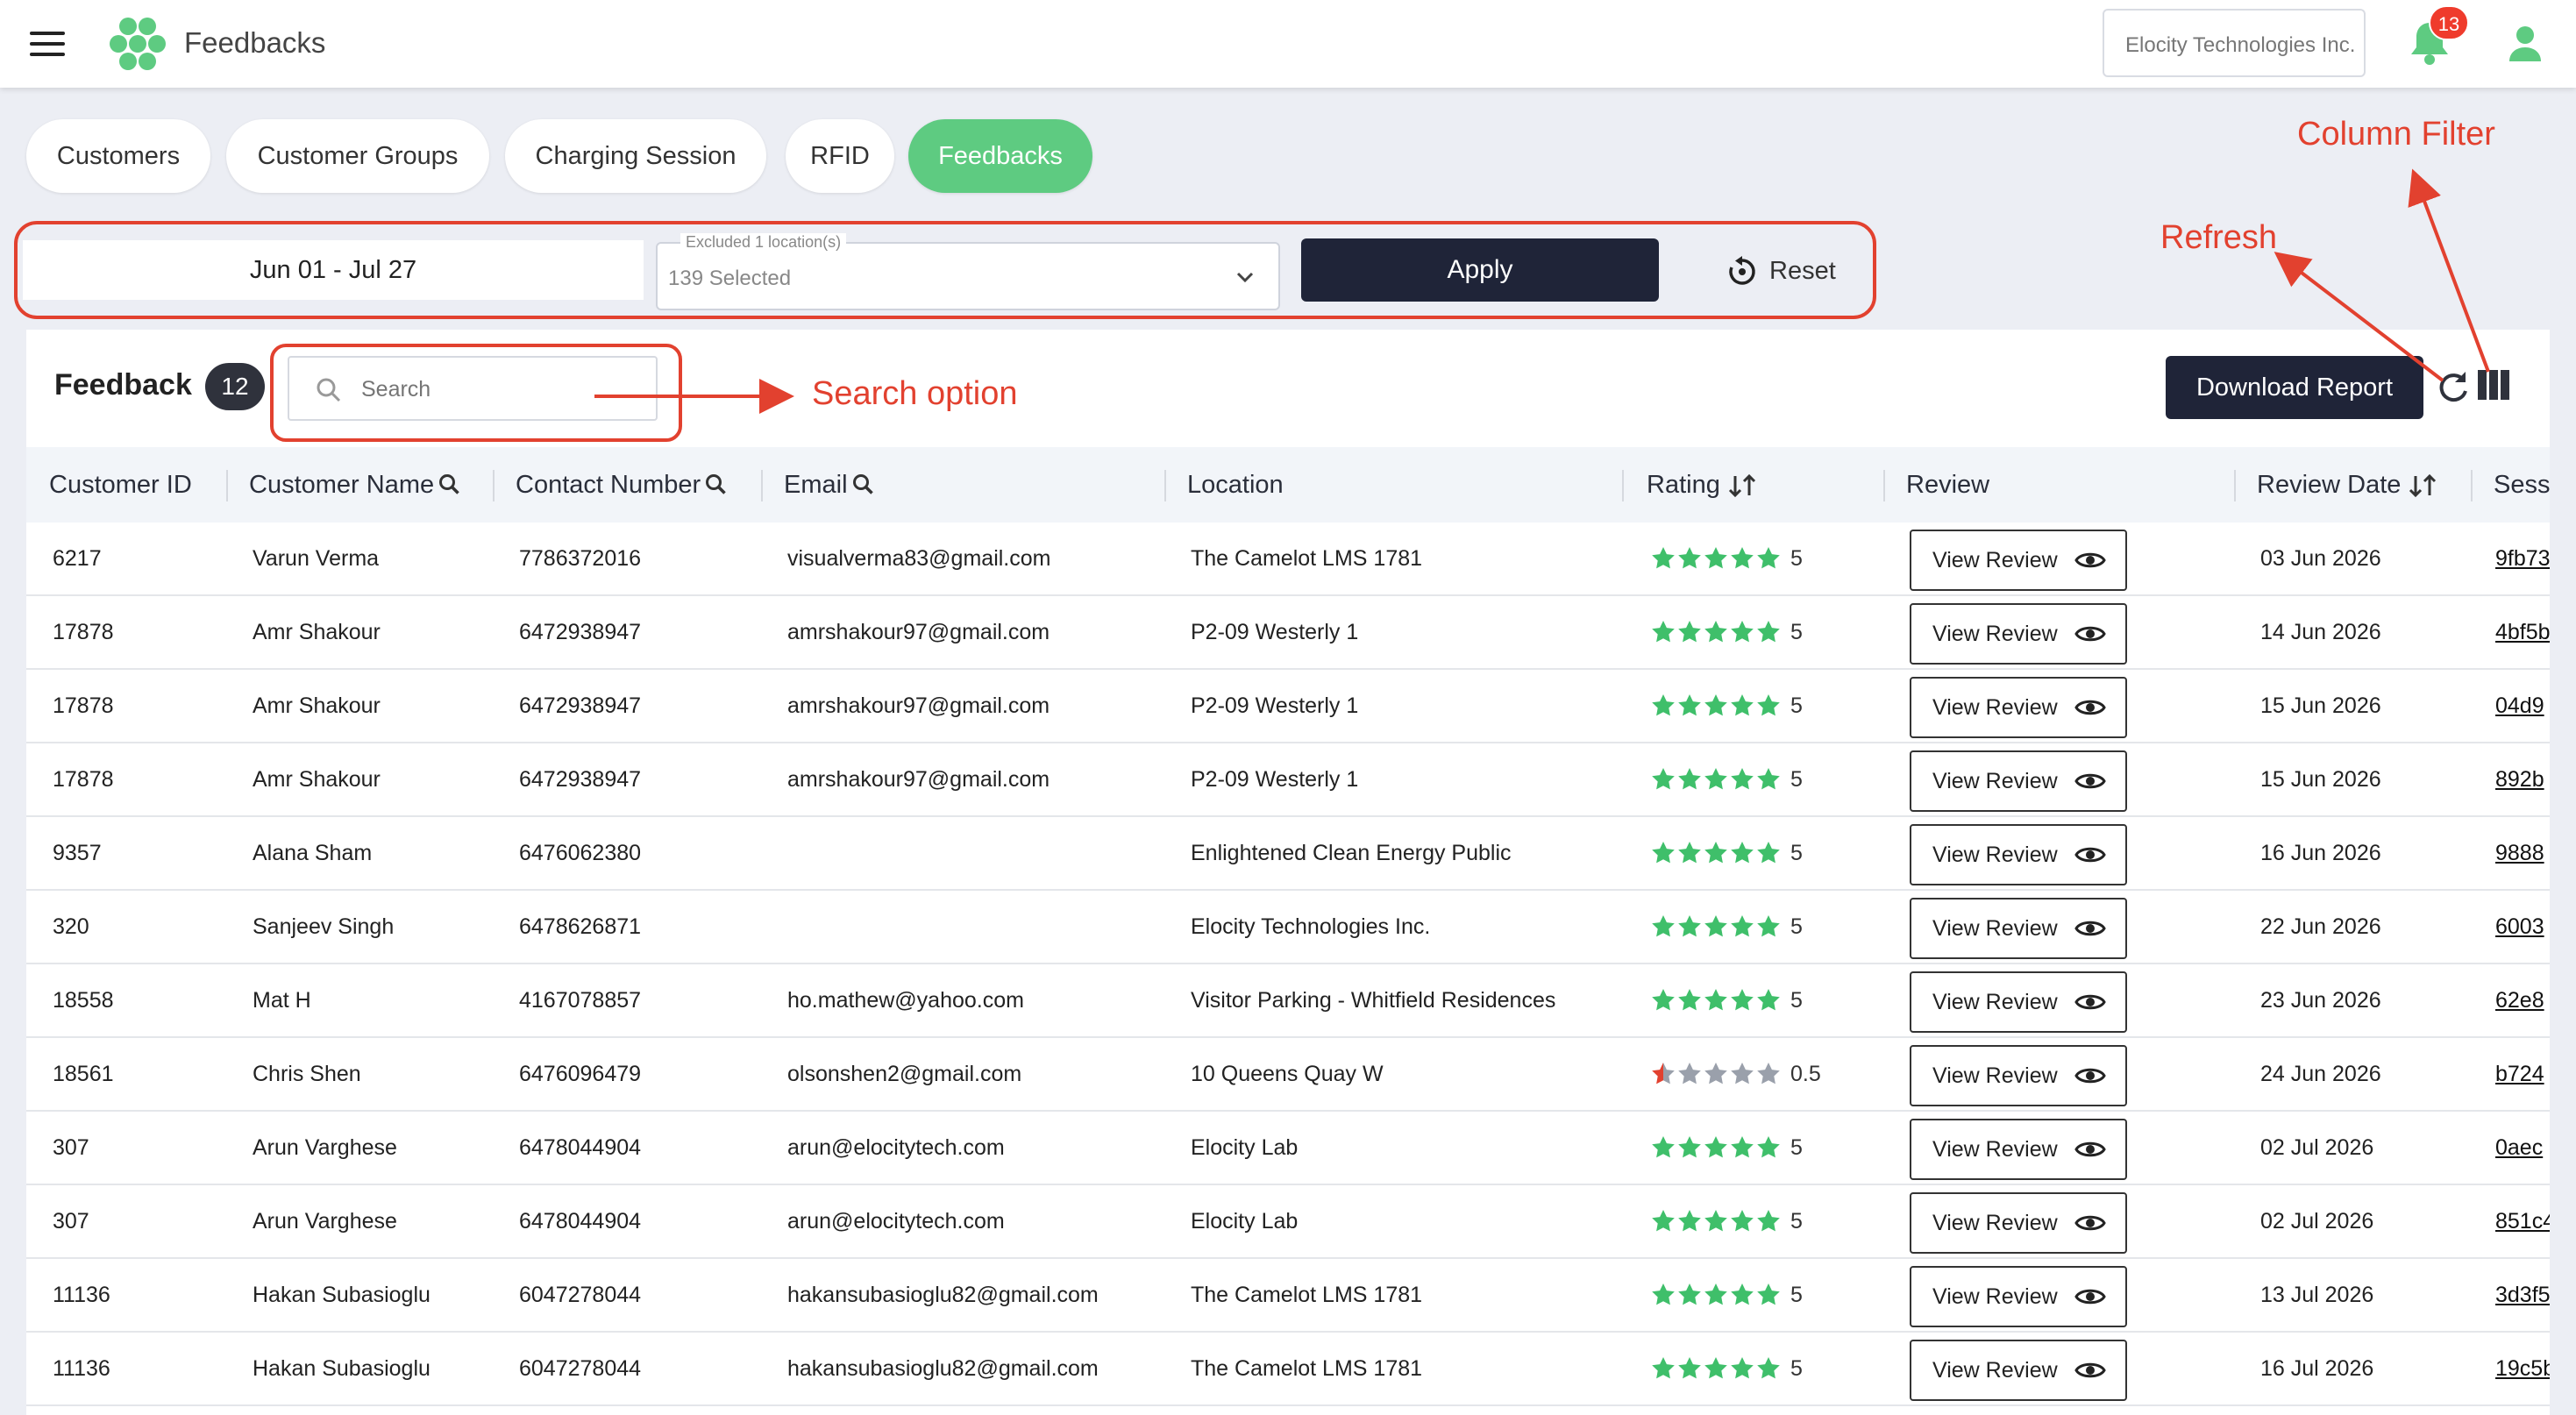  What do you see at coordinates (915, 393) in the screenshot?
I see `annotation-search-option: Search option` at bounding box center [915, 393].